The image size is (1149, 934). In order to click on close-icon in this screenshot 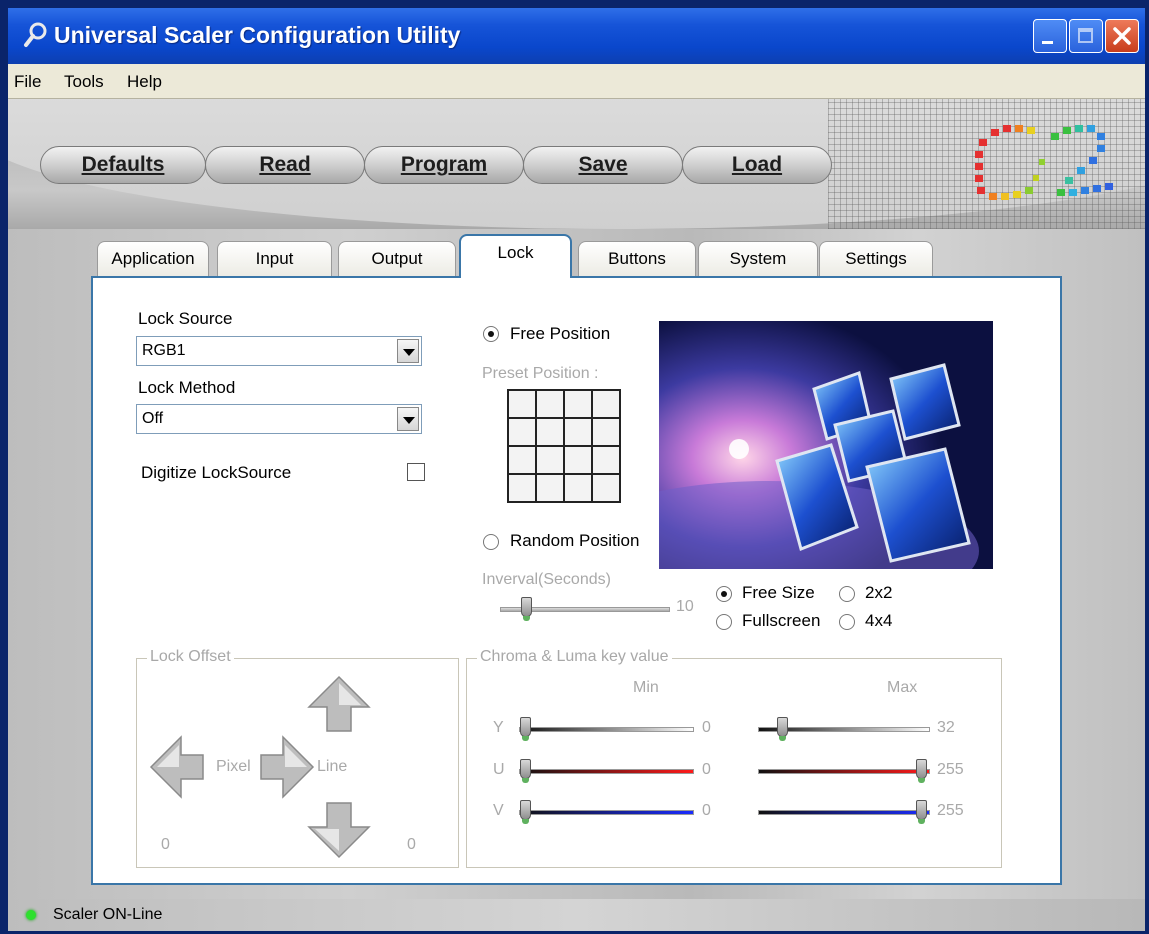, I will do `click(1122, 36)`.